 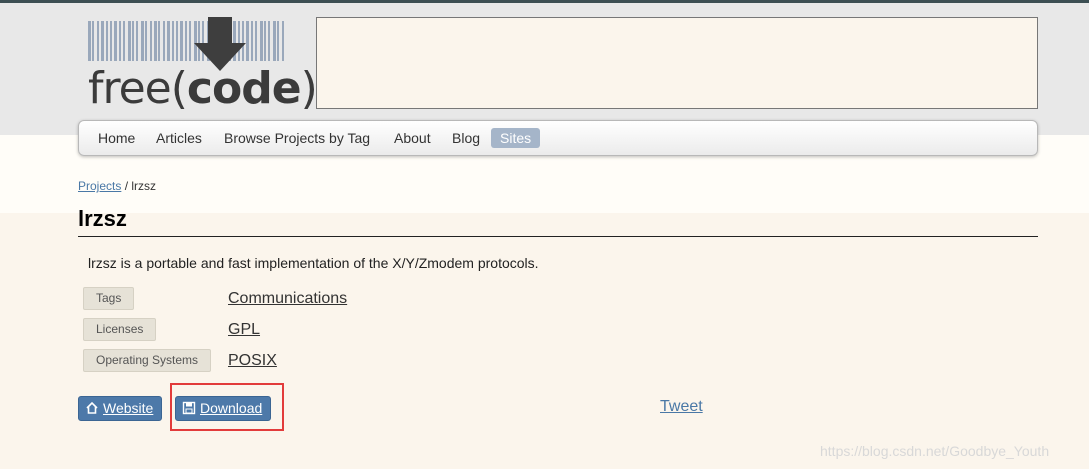 I want to click on nav-articles: Articles, so click(x=179, y=138).